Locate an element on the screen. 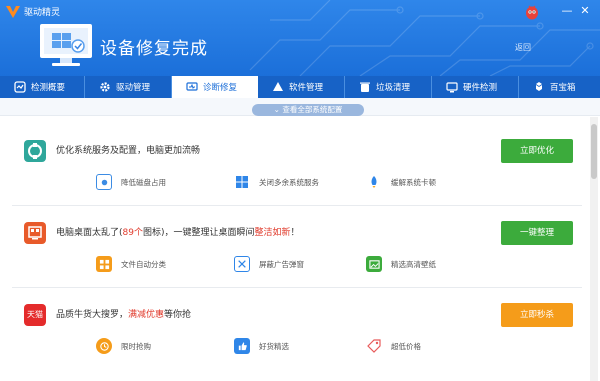  desktop-icon is located at coordinates (35, 233).